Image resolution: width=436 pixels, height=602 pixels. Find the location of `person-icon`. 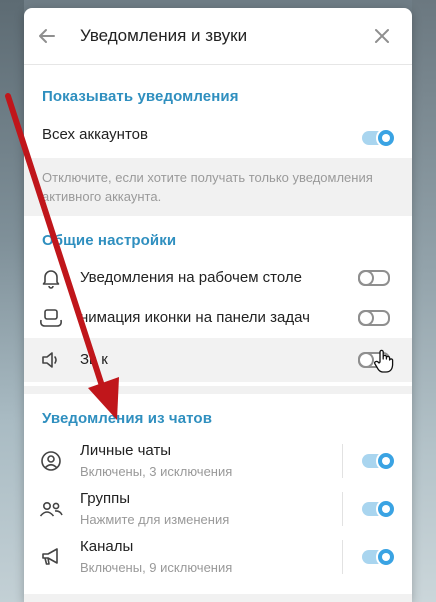

person-icon is located at coordinates (51, 461).